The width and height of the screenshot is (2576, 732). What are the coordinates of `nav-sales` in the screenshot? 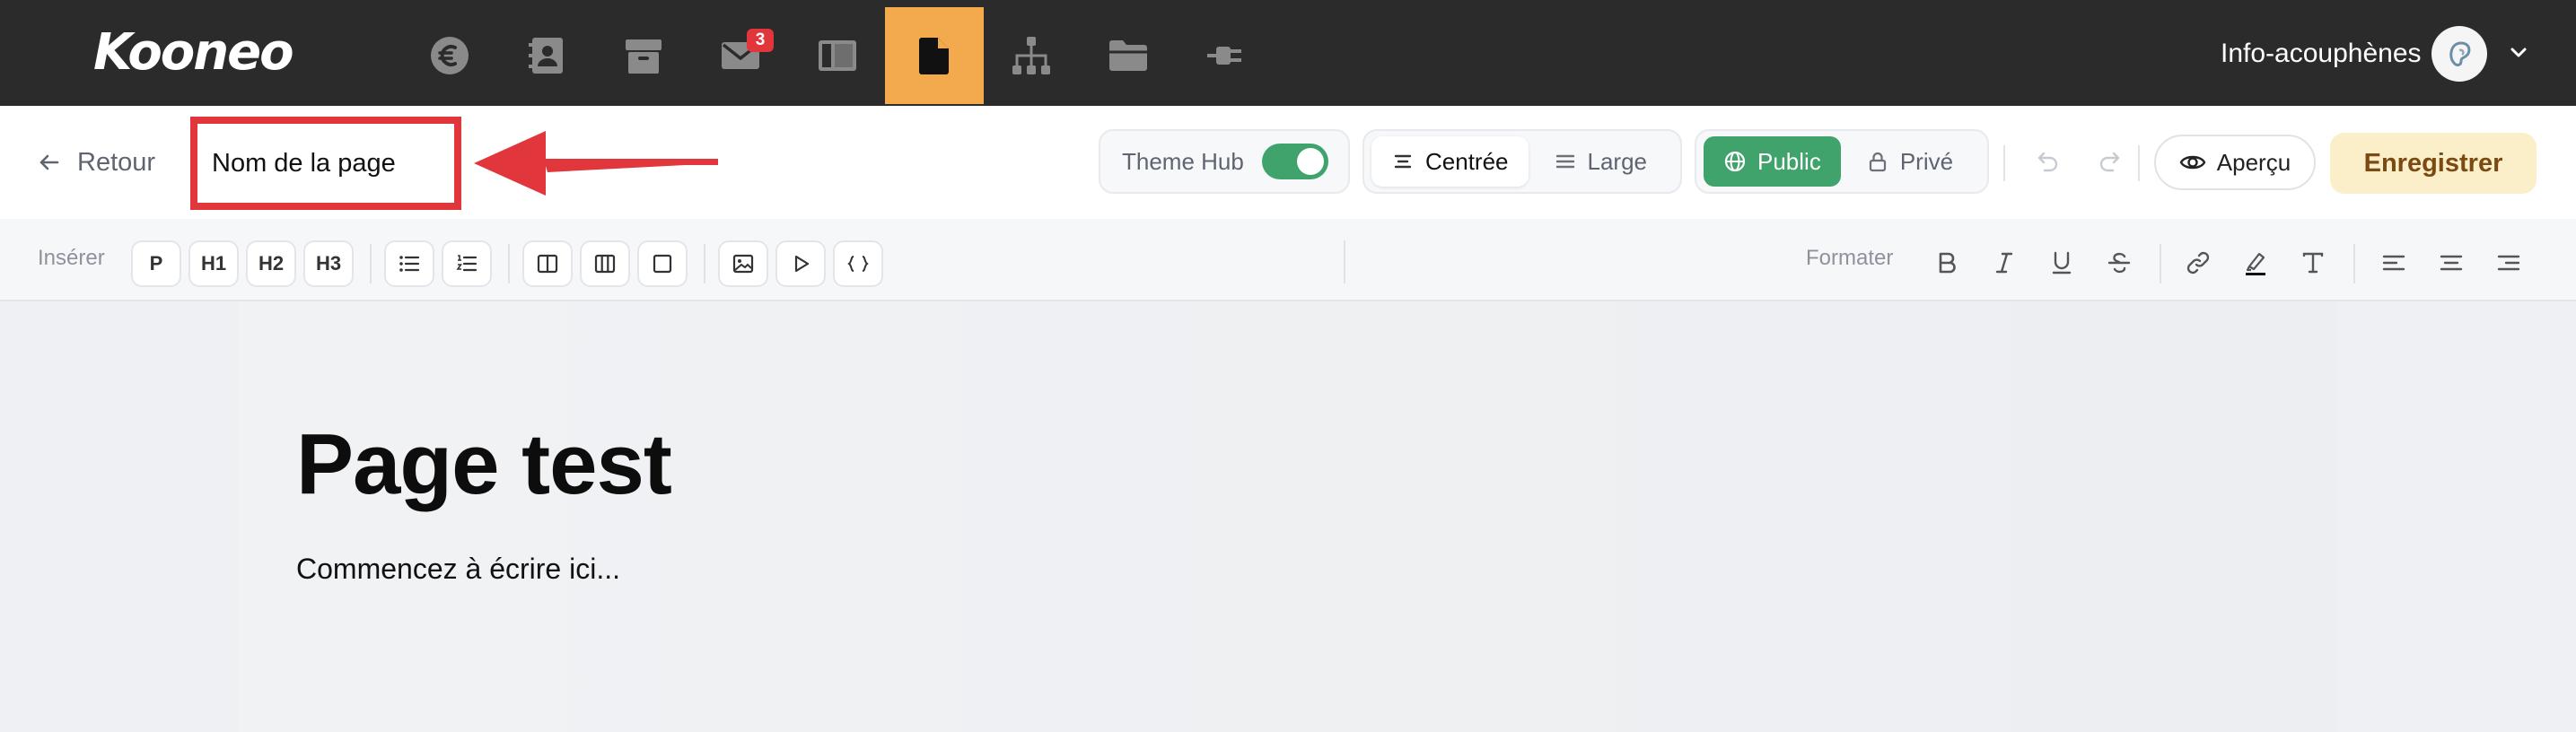 It's located at (449, 55).